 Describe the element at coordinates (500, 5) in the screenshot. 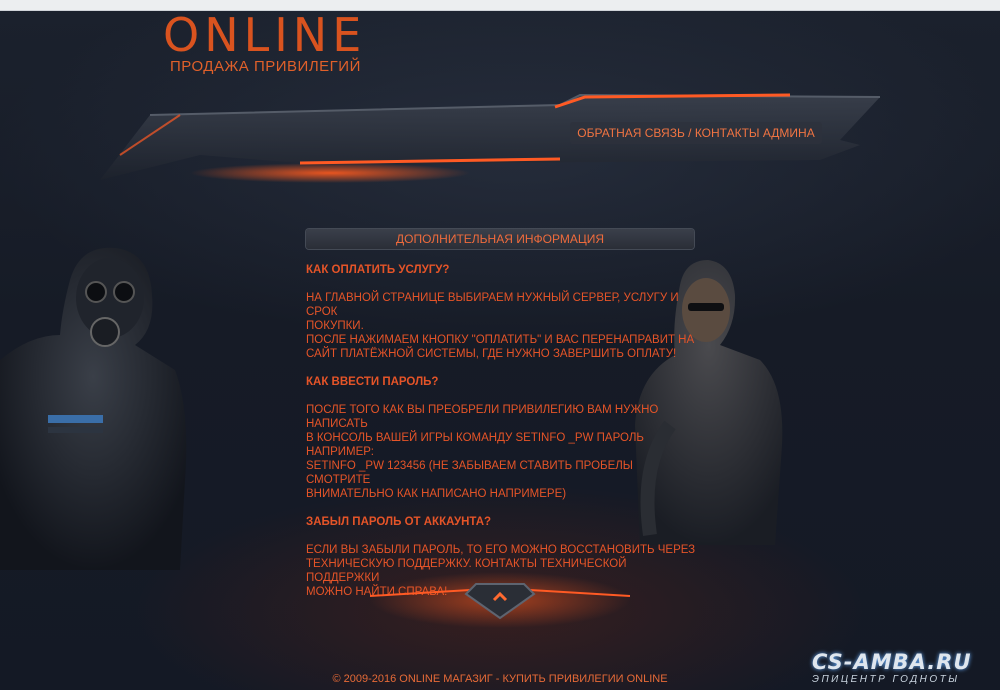

I see `browser-top-bar` at that location.